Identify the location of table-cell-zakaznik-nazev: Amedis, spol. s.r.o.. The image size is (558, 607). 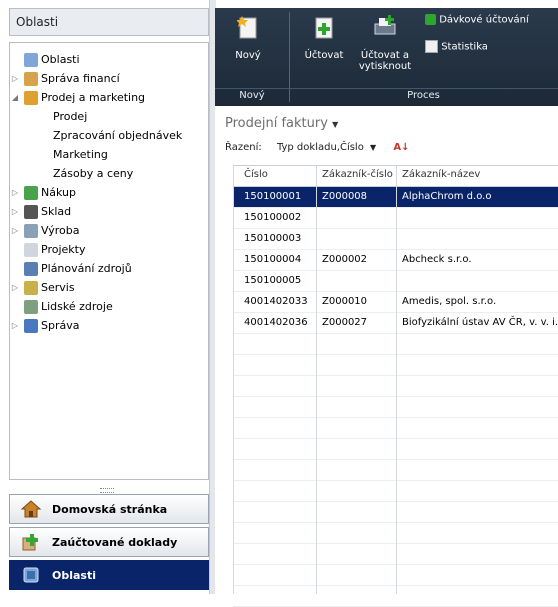
(449, 301).